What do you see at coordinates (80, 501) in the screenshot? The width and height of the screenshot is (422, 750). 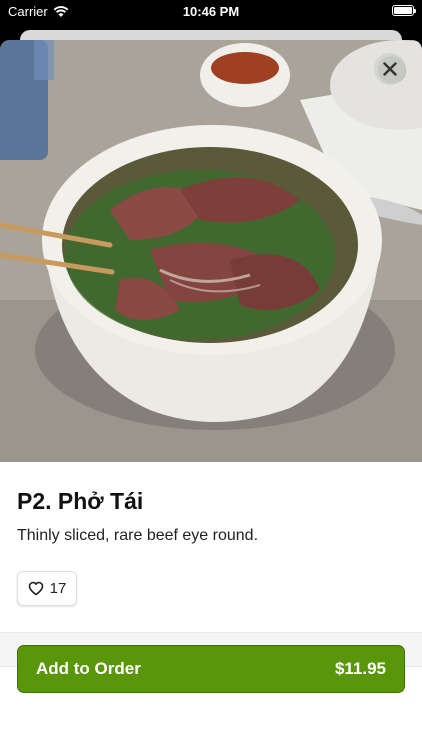 I see `item-title: P2. Phở Tái` at bounding box center [80, 501].